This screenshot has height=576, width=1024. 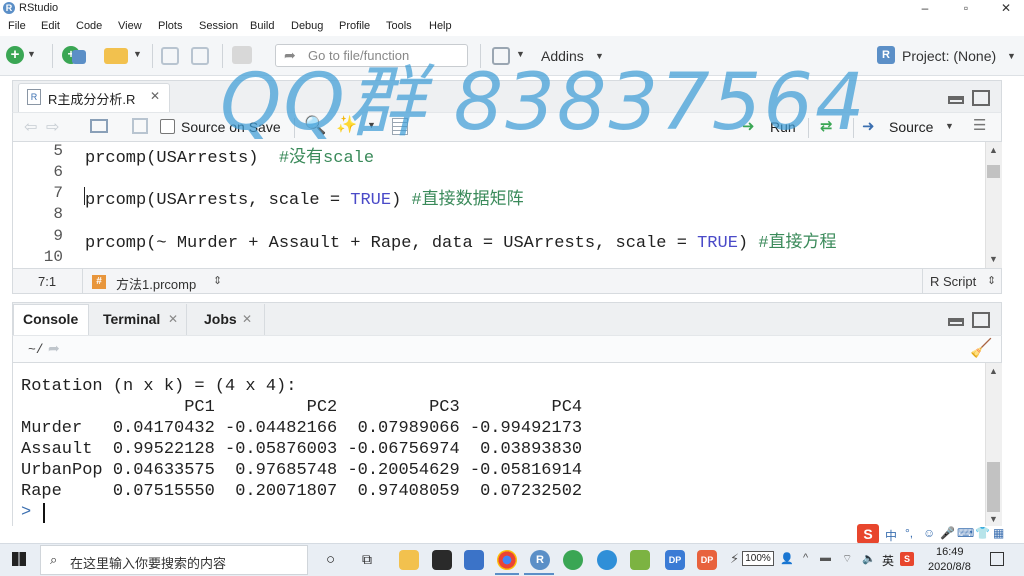 I want to click on source-on-save-checkbox, so click(x=167, y=126).